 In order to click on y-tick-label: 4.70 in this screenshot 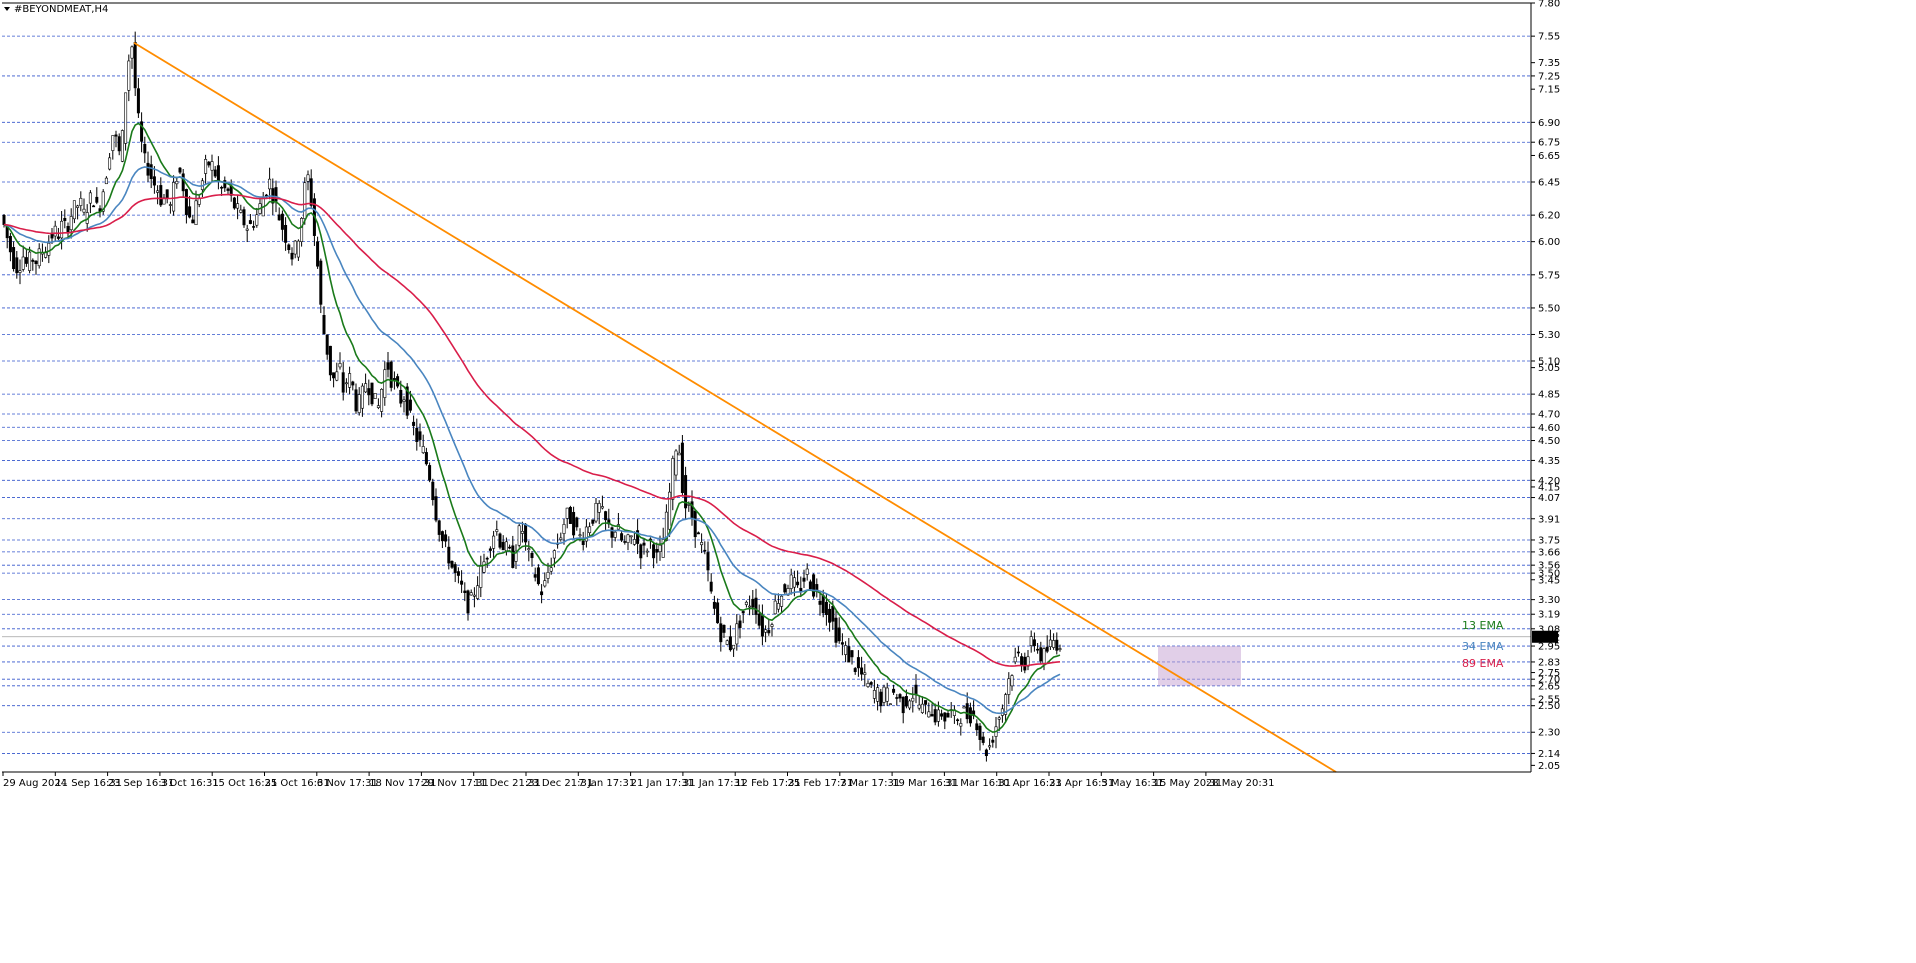, I will do `click(1549, 415)`.